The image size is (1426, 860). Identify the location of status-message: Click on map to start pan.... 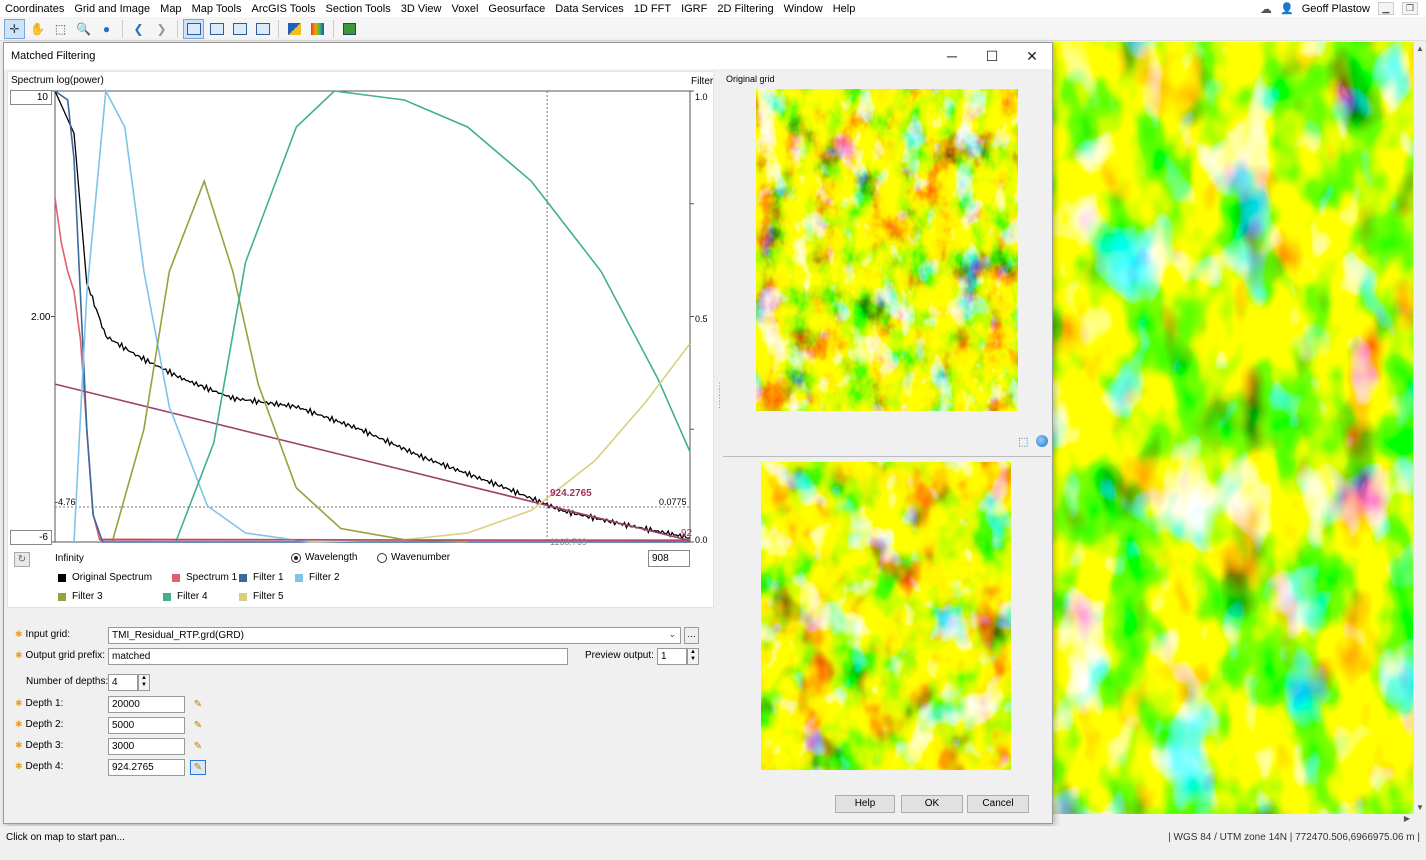
(65, 837).